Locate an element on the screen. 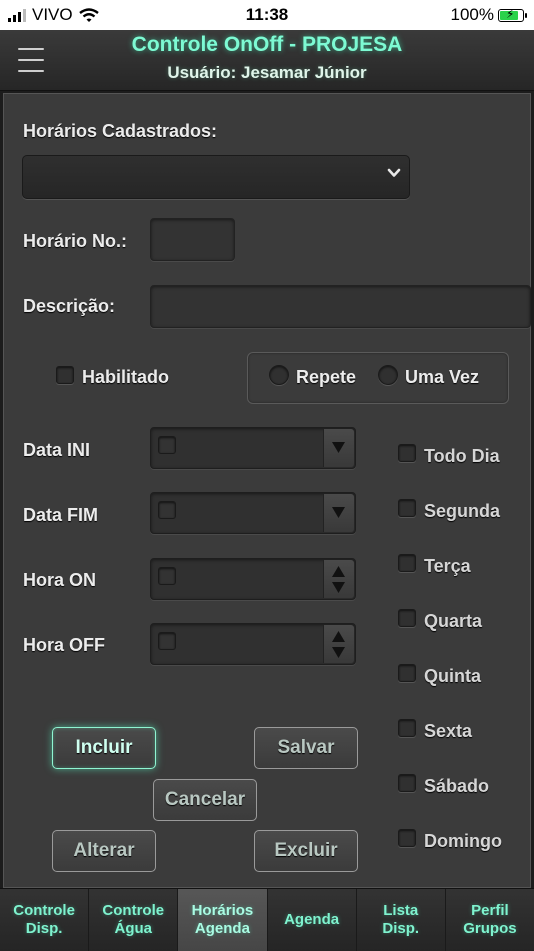 Image resolution: width=534 pixels, height=951 pixels. hora-on-picker is located at coordinates (253, 579).